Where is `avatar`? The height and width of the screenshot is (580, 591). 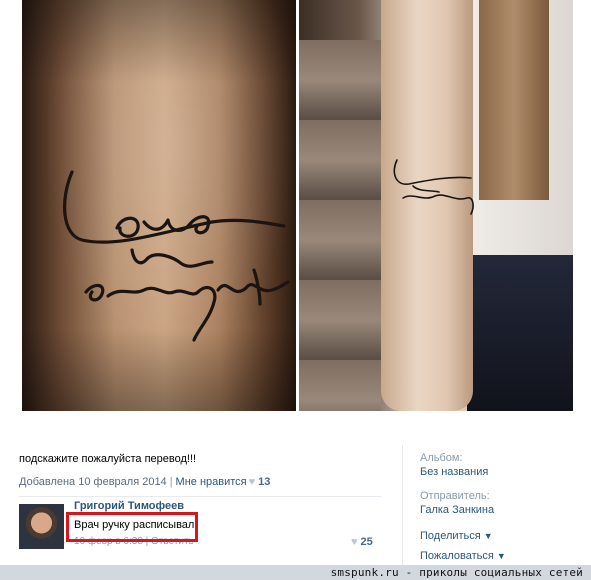
avatar is located at coordinates (41, 526).